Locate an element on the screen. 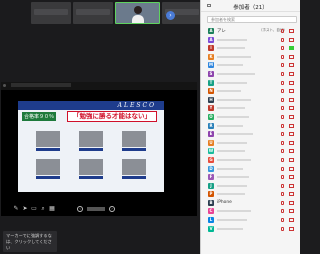  participant-name: iPhone is located at coordinates (224, 202).